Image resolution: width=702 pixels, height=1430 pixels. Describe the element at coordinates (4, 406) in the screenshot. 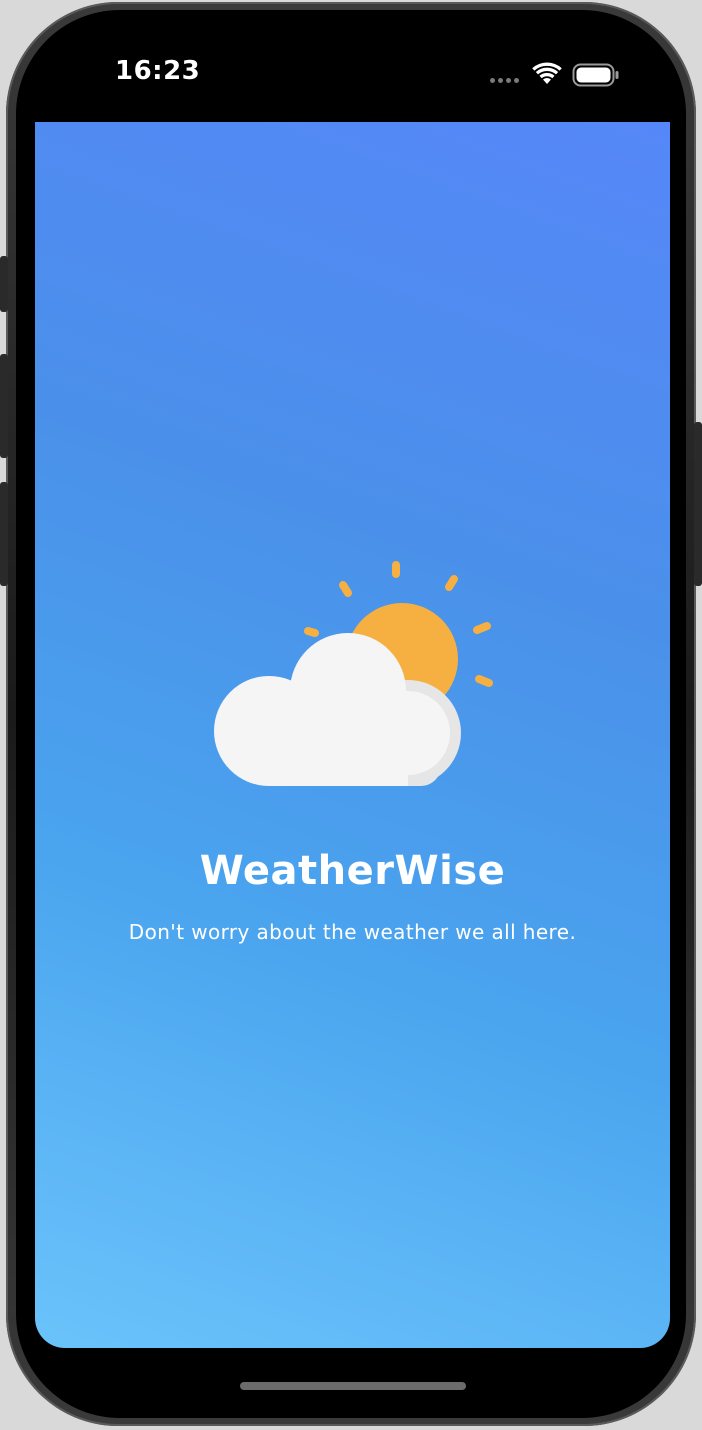

I see `volume-up-button` at that location.